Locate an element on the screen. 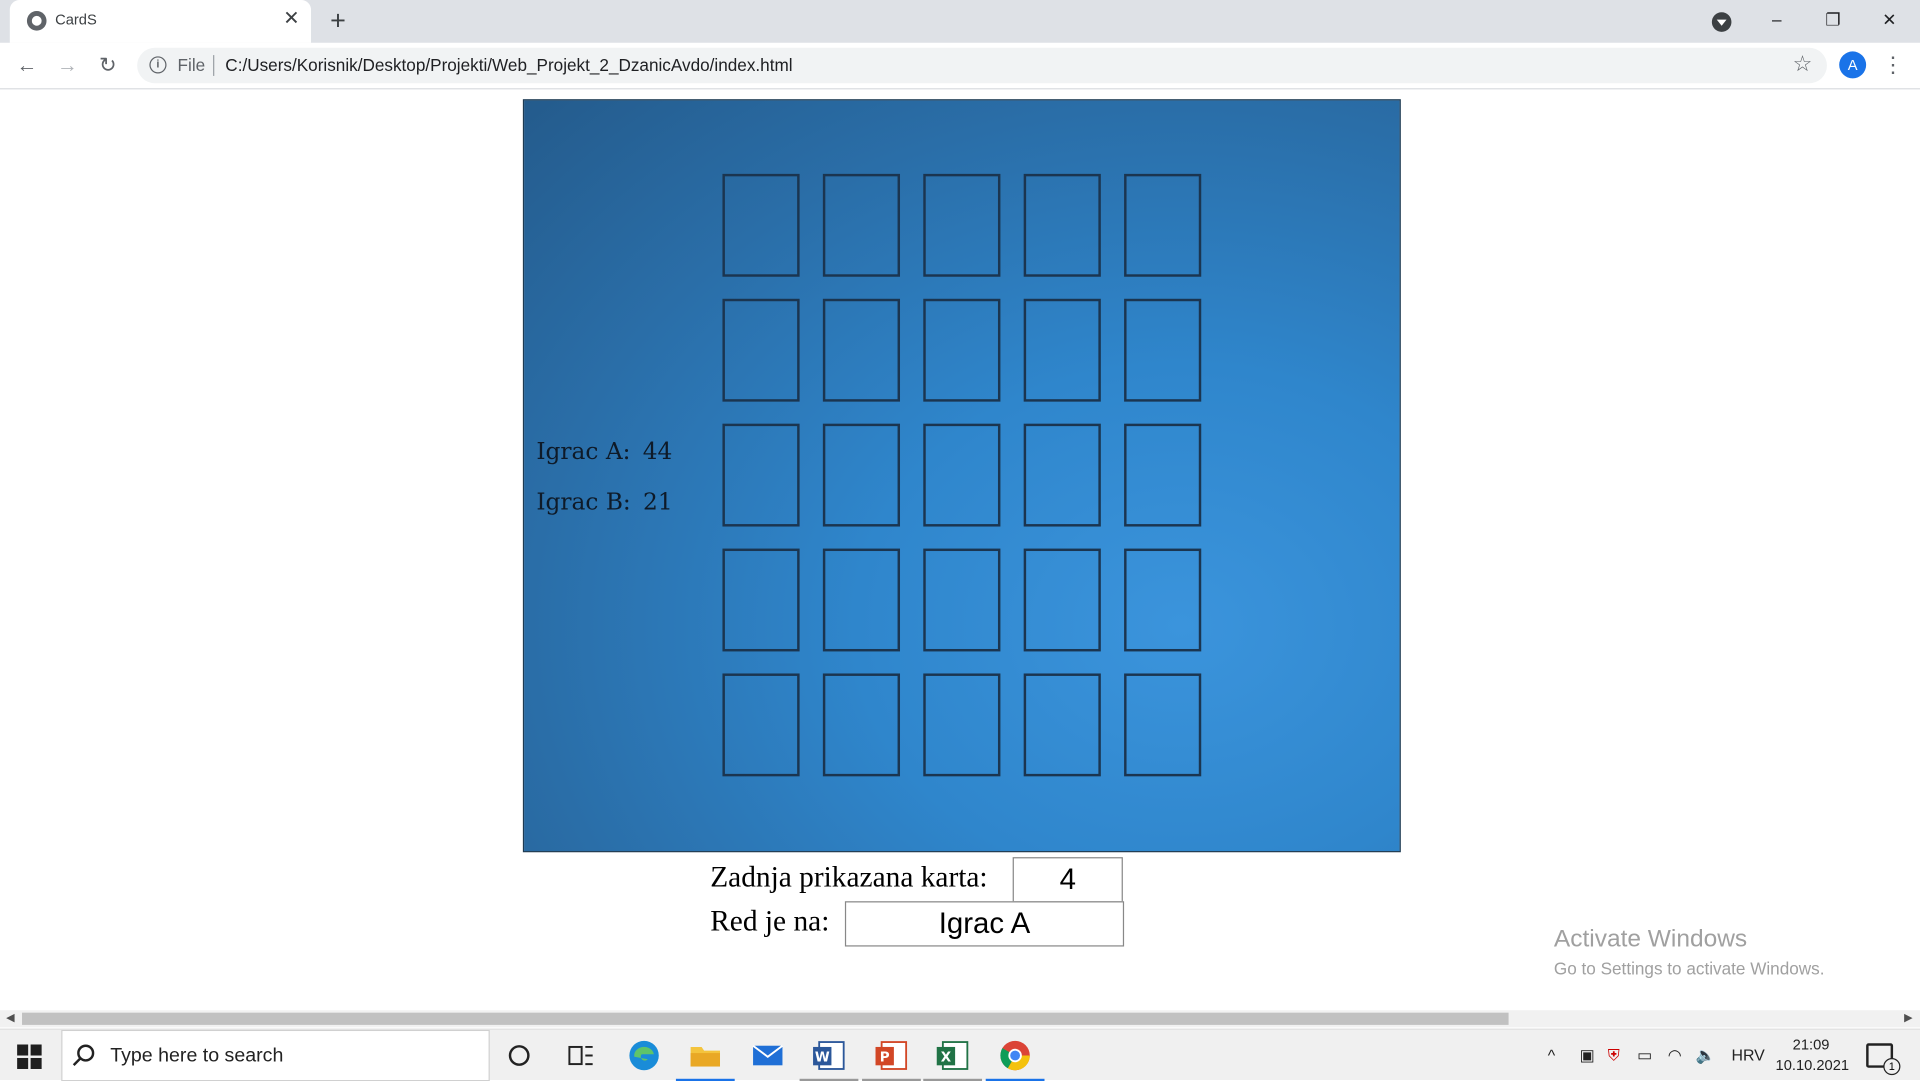  file-label: File is located at coordinates (191, 65).